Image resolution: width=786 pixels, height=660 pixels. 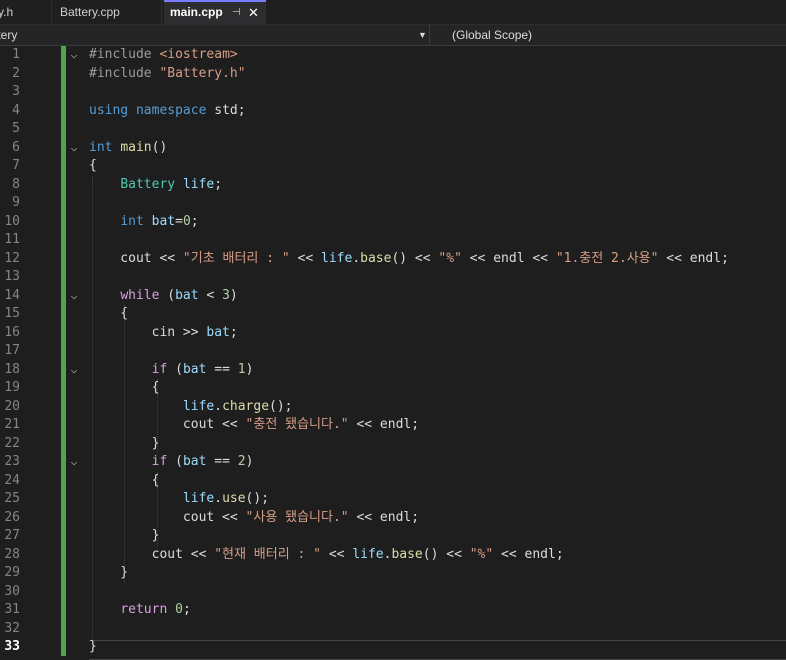 What do you see at coordinates (128, 148) in the screenshot?
I see `code-line: int main()` at bounding box center [128, 148].